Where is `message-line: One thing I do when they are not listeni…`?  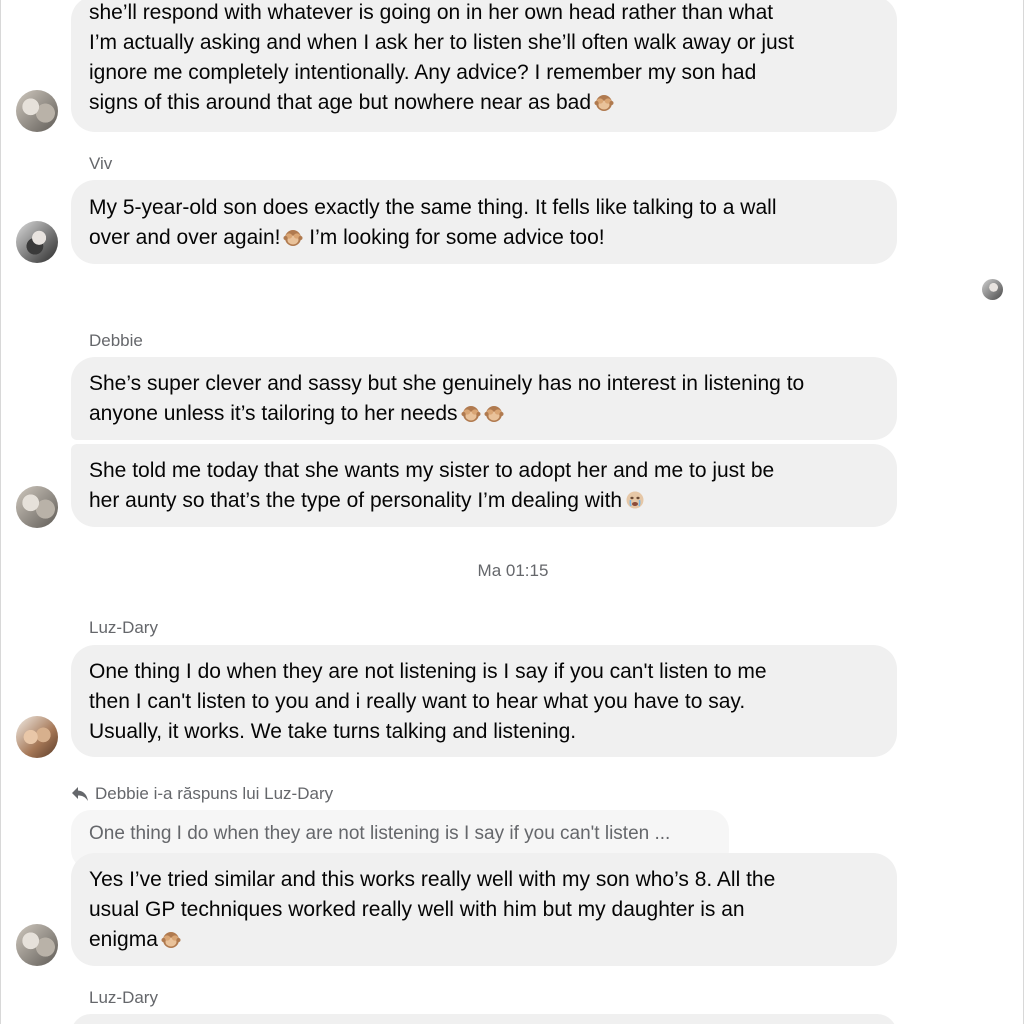 message-line: One thing I do when they are not listeni… is located at coordinates (428, 671).